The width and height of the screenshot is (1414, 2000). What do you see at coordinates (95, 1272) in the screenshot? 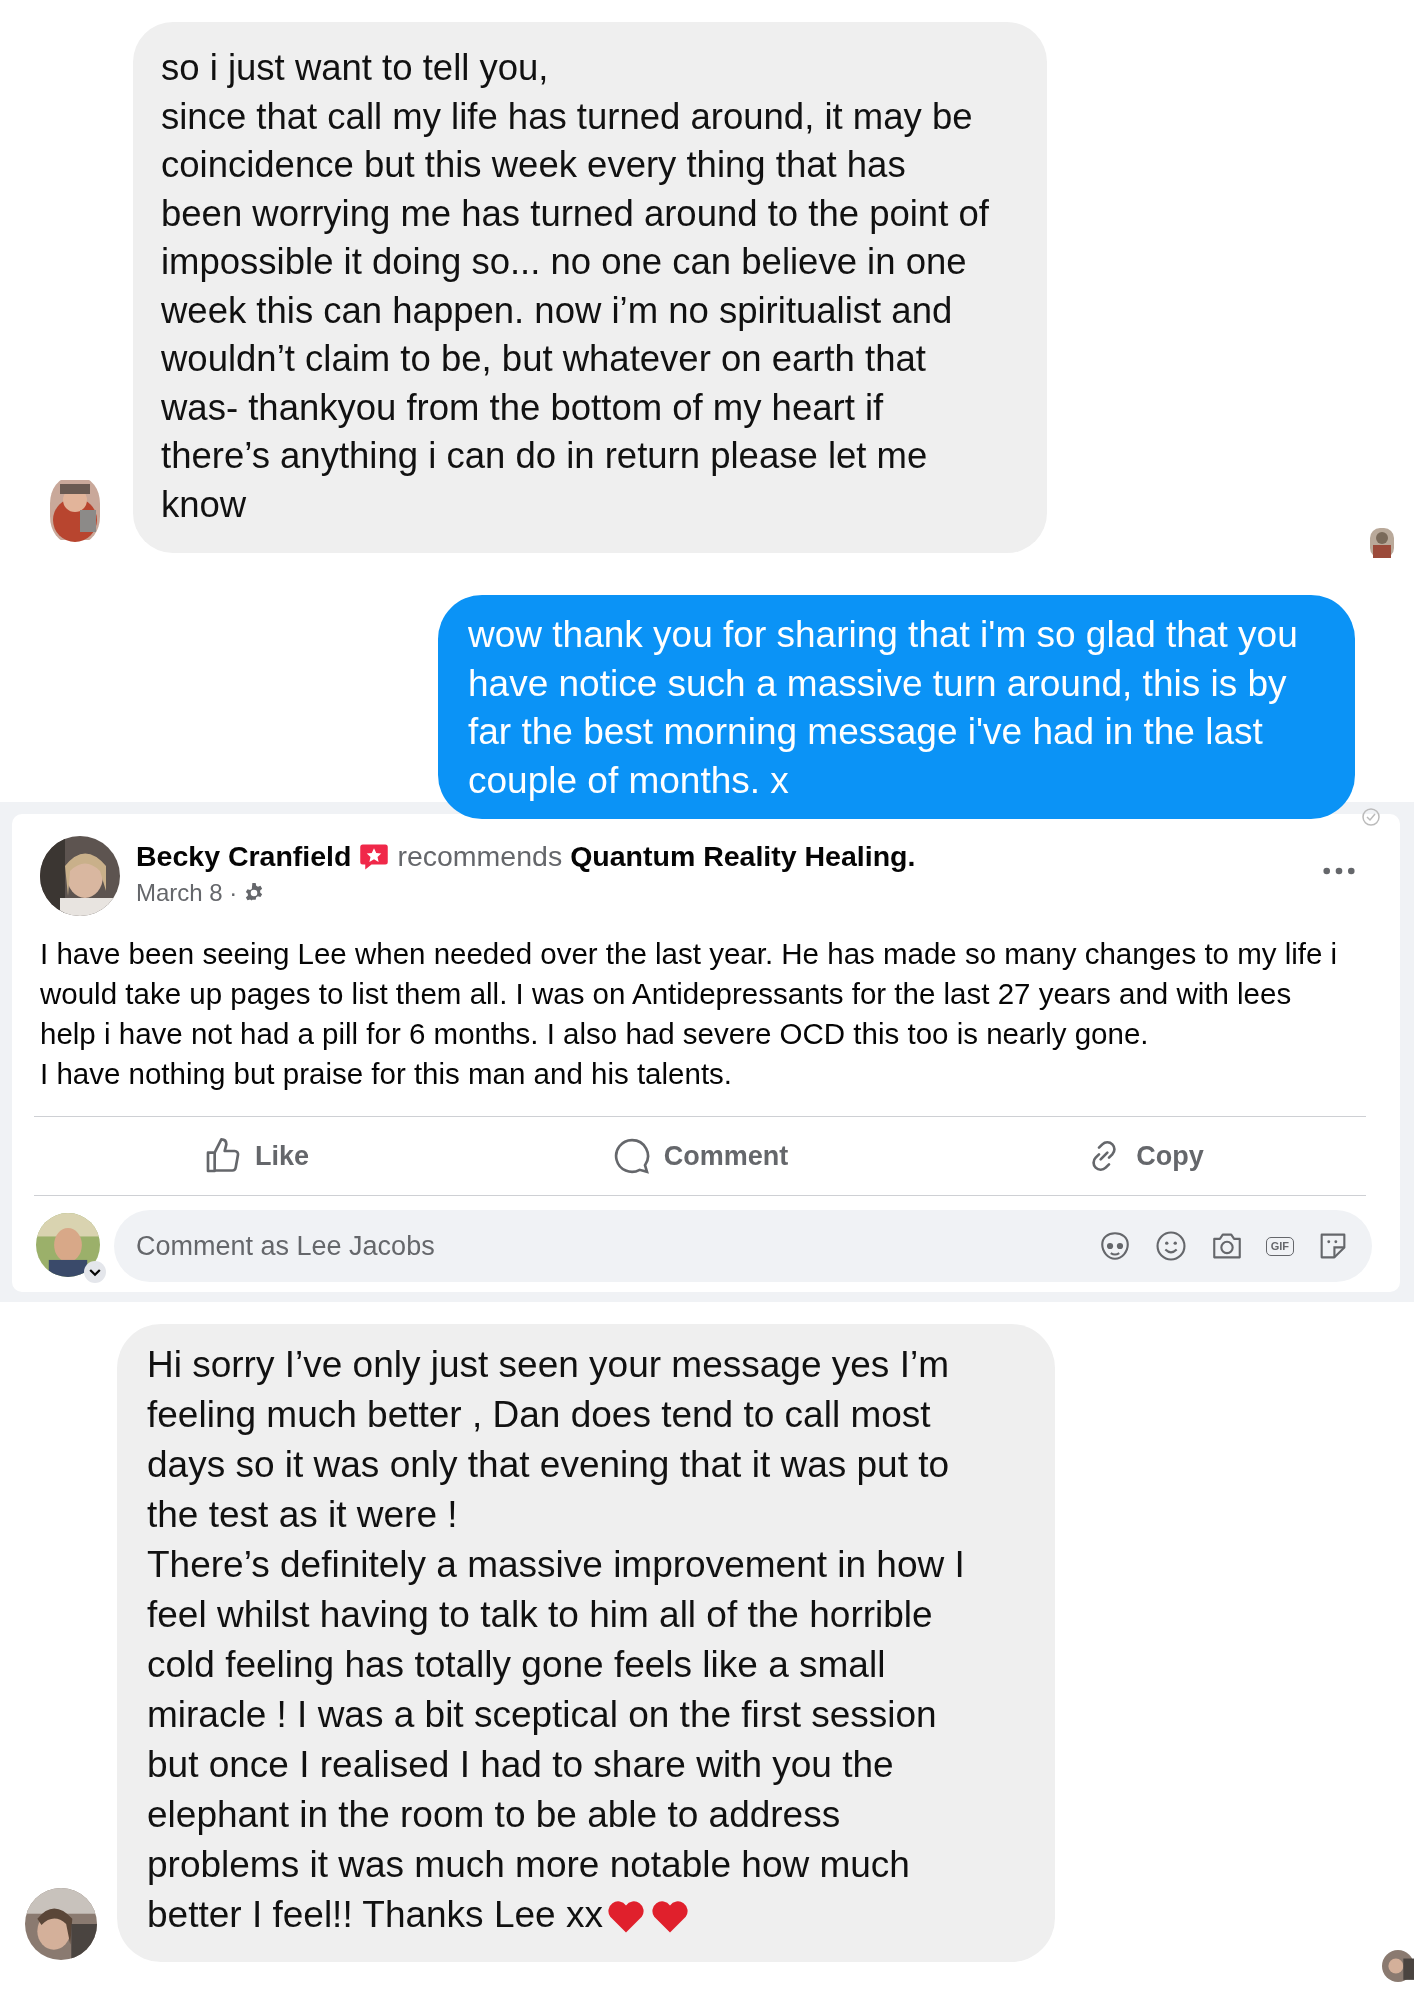
I see `chevron-icon` at bounding box center [95, 1272].